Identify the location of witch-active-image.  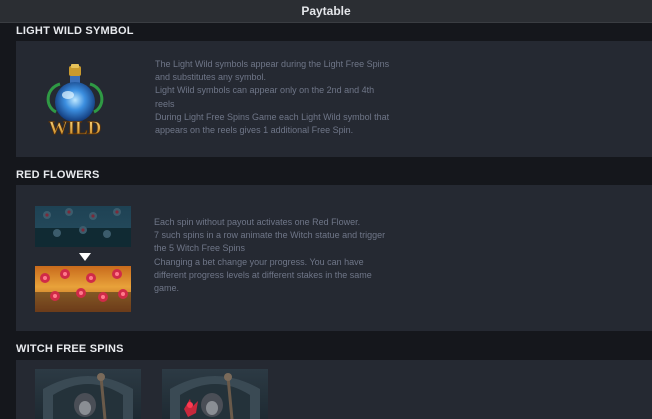
(215, 394).